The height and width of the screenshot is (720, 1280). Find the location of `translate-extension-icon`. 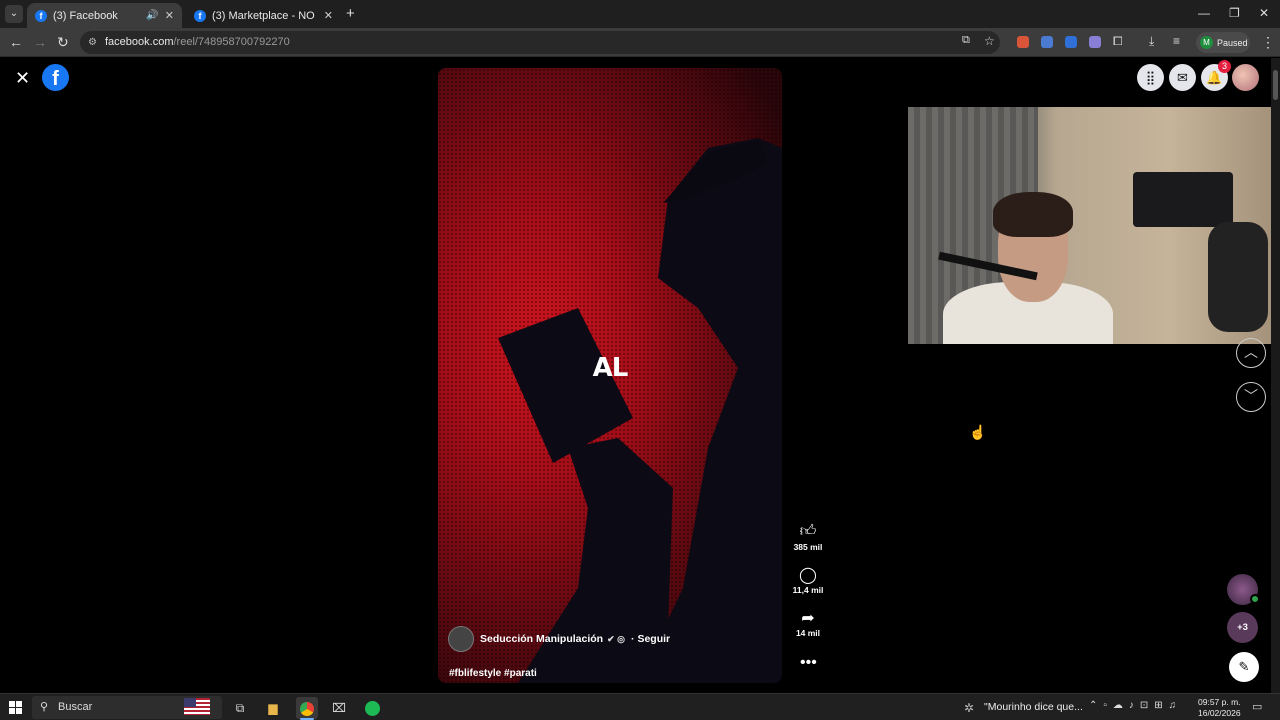

translate-extension-icon is located at coordinates (1047, 42).